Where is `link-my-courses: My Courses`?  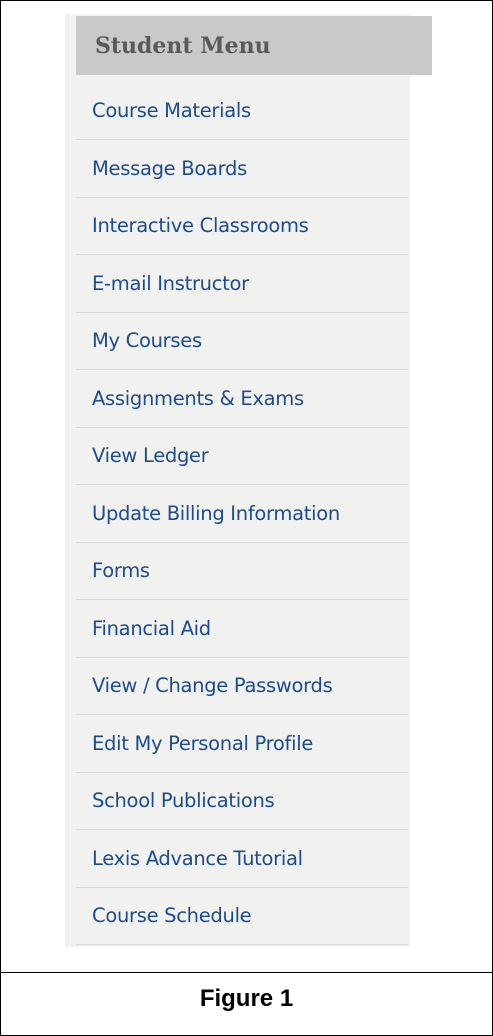
link-my-courses: My Courses is located at coordinates (147, 340).